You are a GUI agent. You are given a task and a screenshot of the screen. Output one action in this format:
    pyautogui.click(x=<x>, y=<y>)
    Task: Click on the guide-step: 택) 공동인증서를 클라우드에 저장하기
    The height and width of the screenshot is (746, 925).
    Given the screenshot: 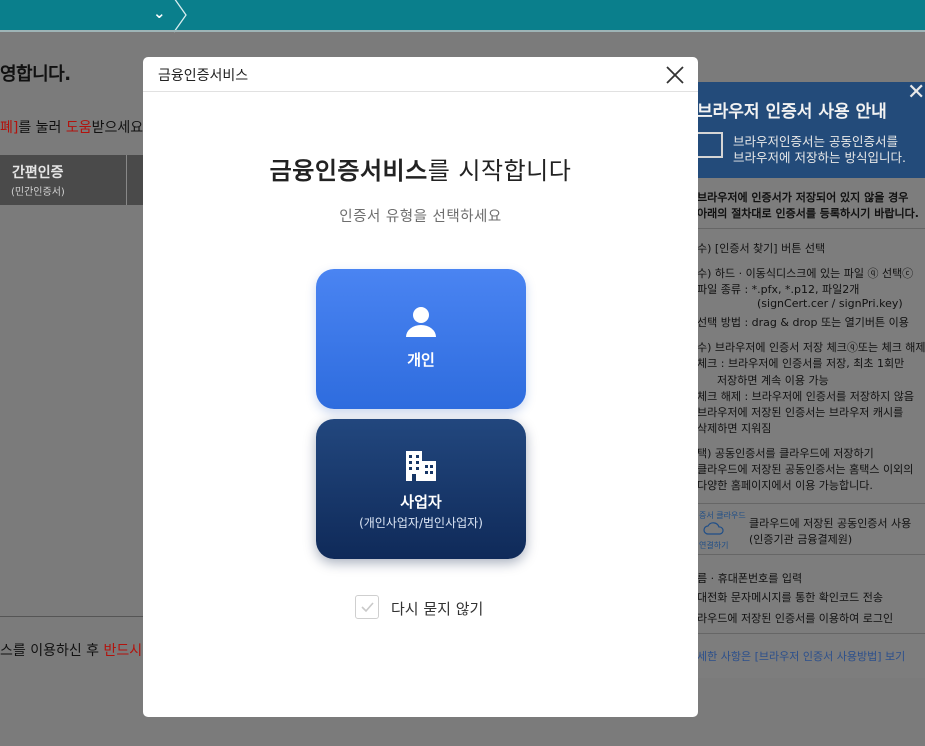 What is the action you would take?
    pyautogui.click(x=785, y=453)
    